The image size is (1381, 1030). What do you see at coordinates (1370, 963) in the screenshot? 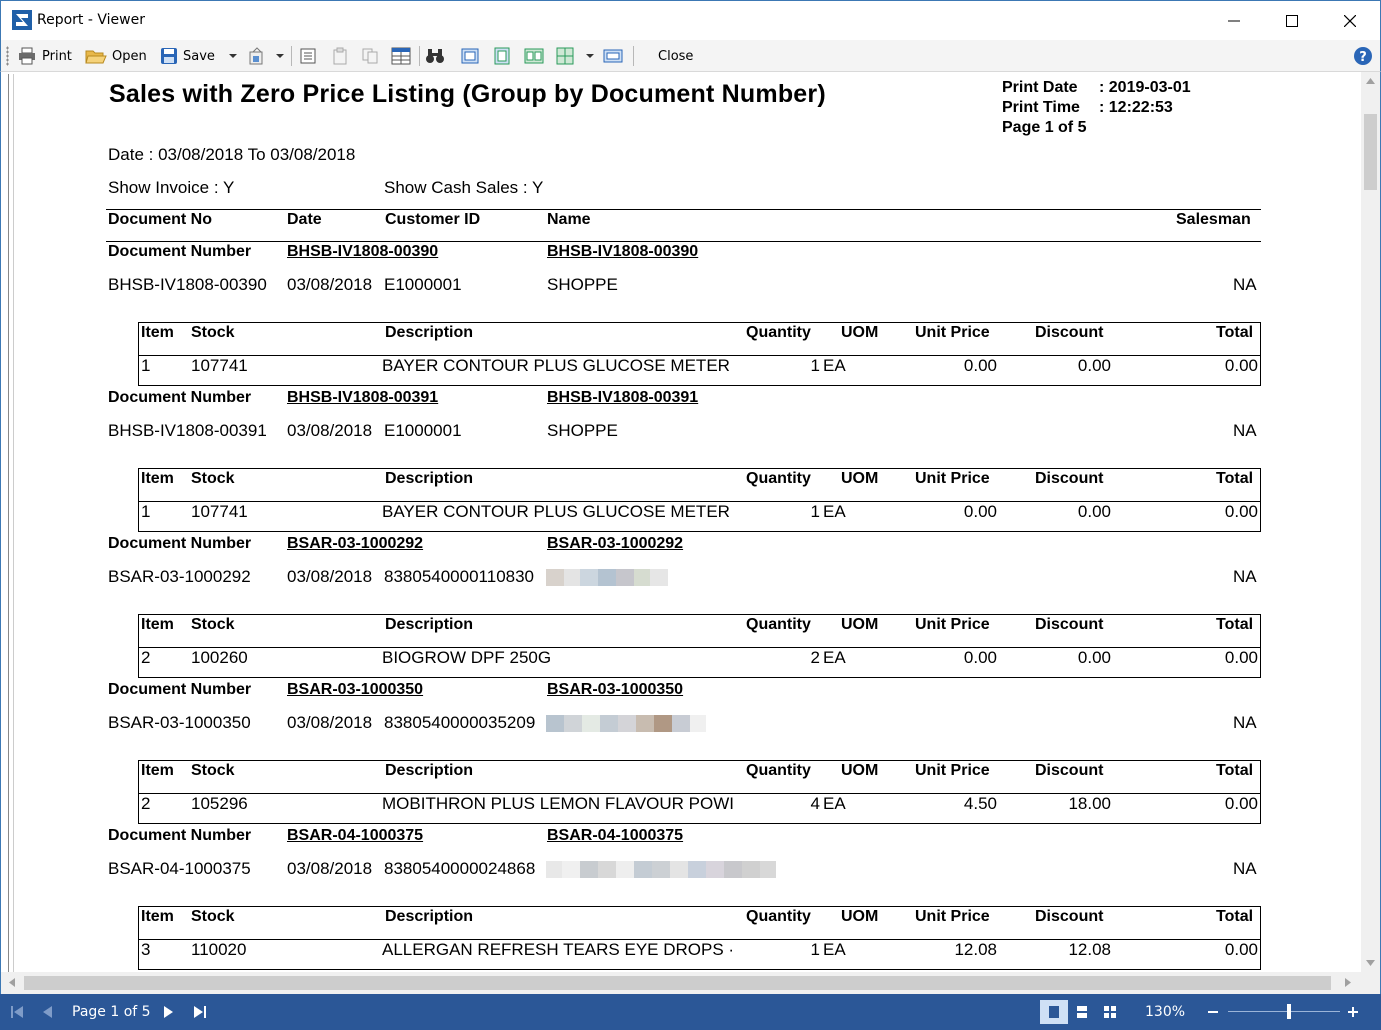
I see `scroll-down-arrow-icon` at bounding box center [1370, 963].